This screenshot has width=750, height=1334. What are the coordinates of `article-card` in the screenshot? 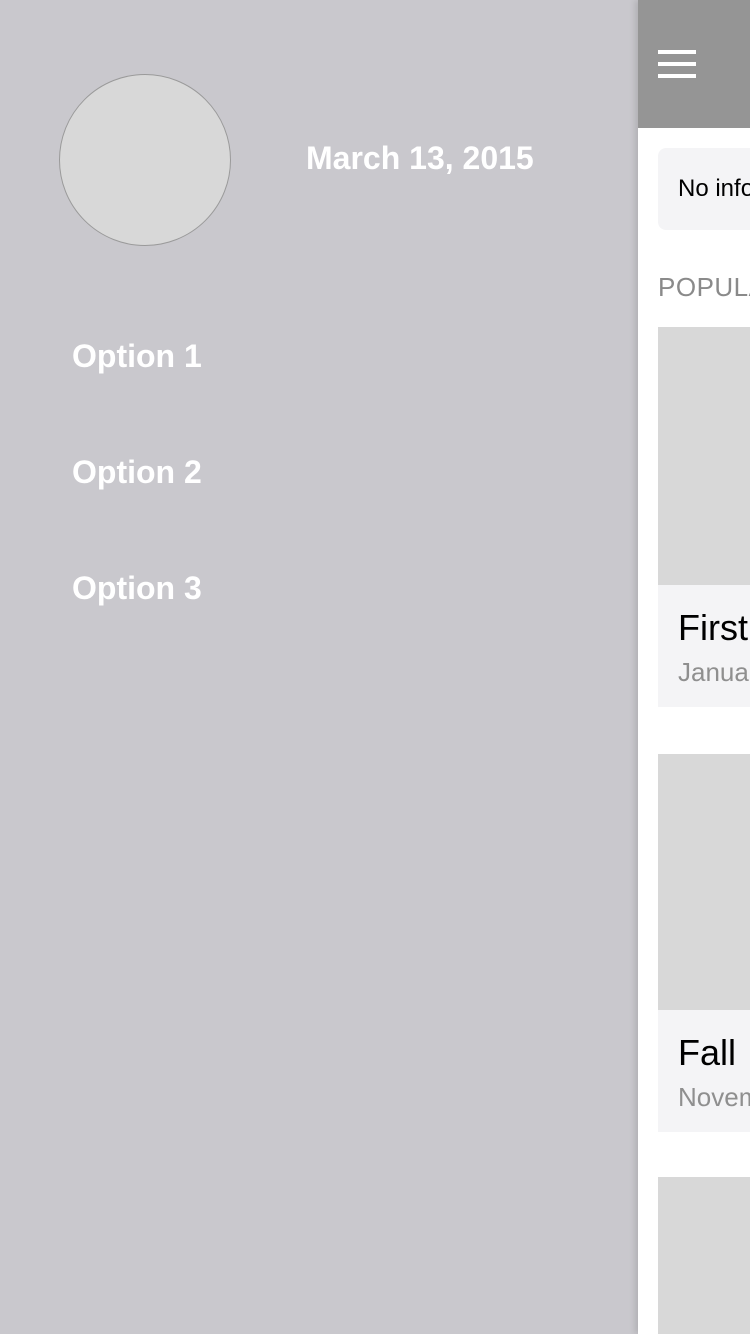 It's located at (704, 1255).